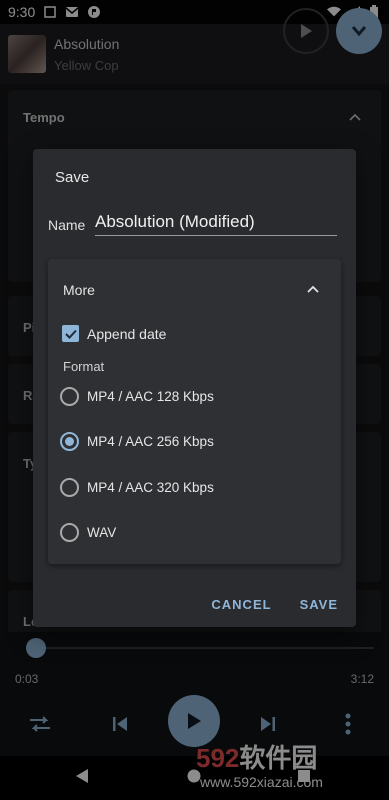 The width and height of the screenshot is (389, 800). What do you see at coordinates (175, 221) in the screenshot?
I see `name-input-value: Absolution (Modified)` at bounding box center [175, 221].